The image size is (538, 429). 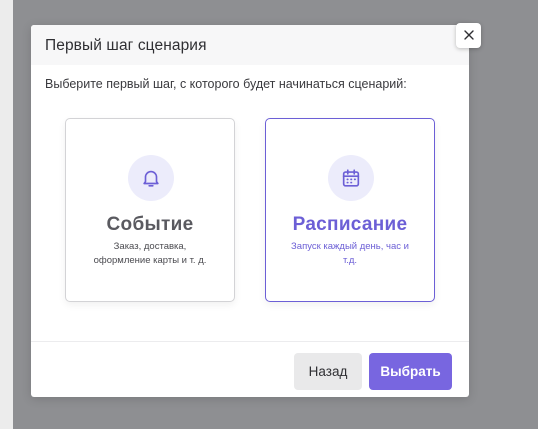 I want to click on close-button, so click(x=468, y=35).